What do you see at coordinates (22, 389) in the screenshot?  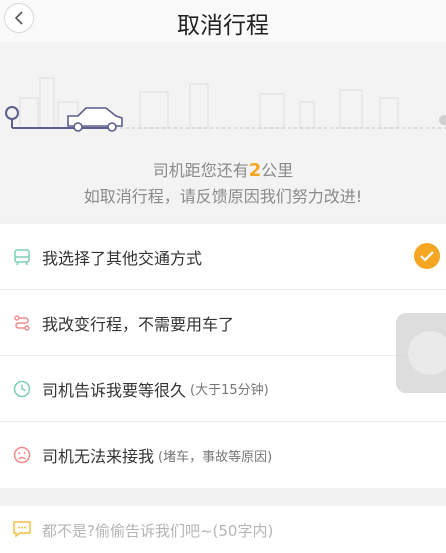 I see `clock-icon` at bounding box center [22, 389].